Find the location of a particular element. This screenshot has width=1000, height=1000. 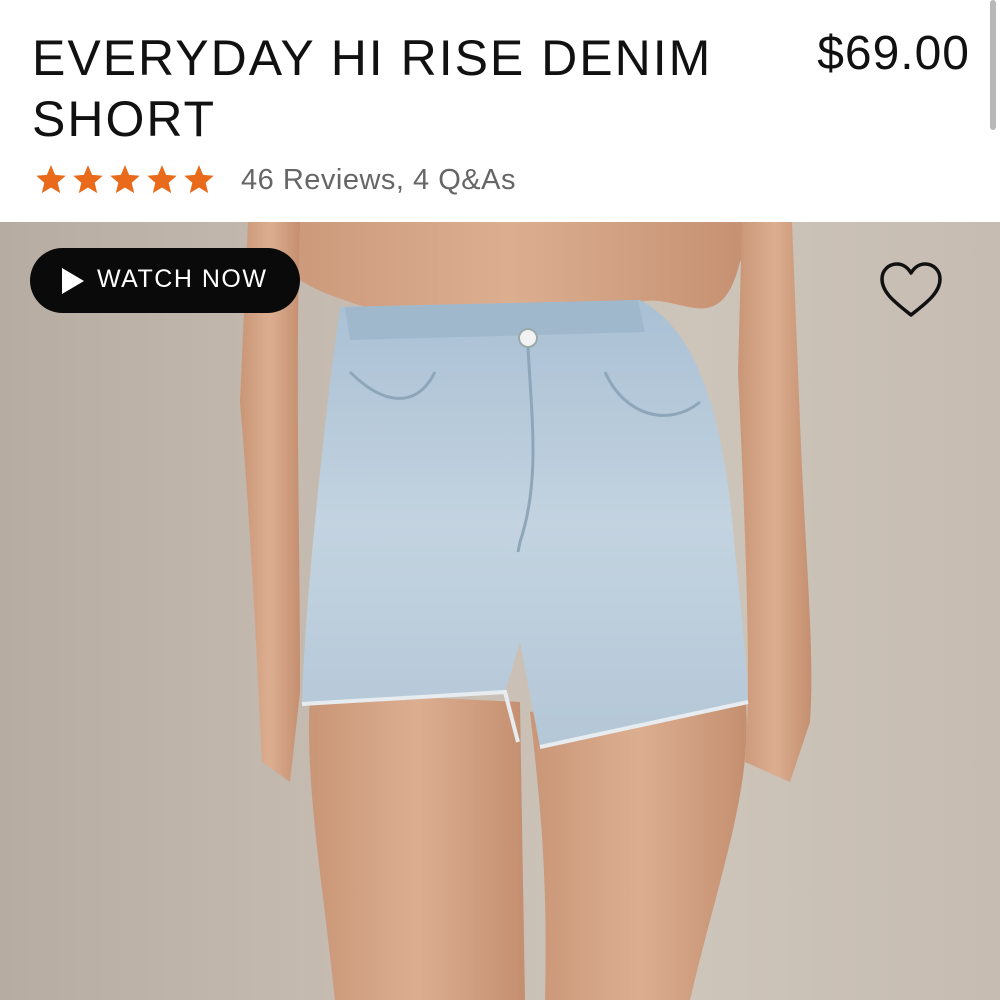

star-rating is located at coordinates (125, 180).